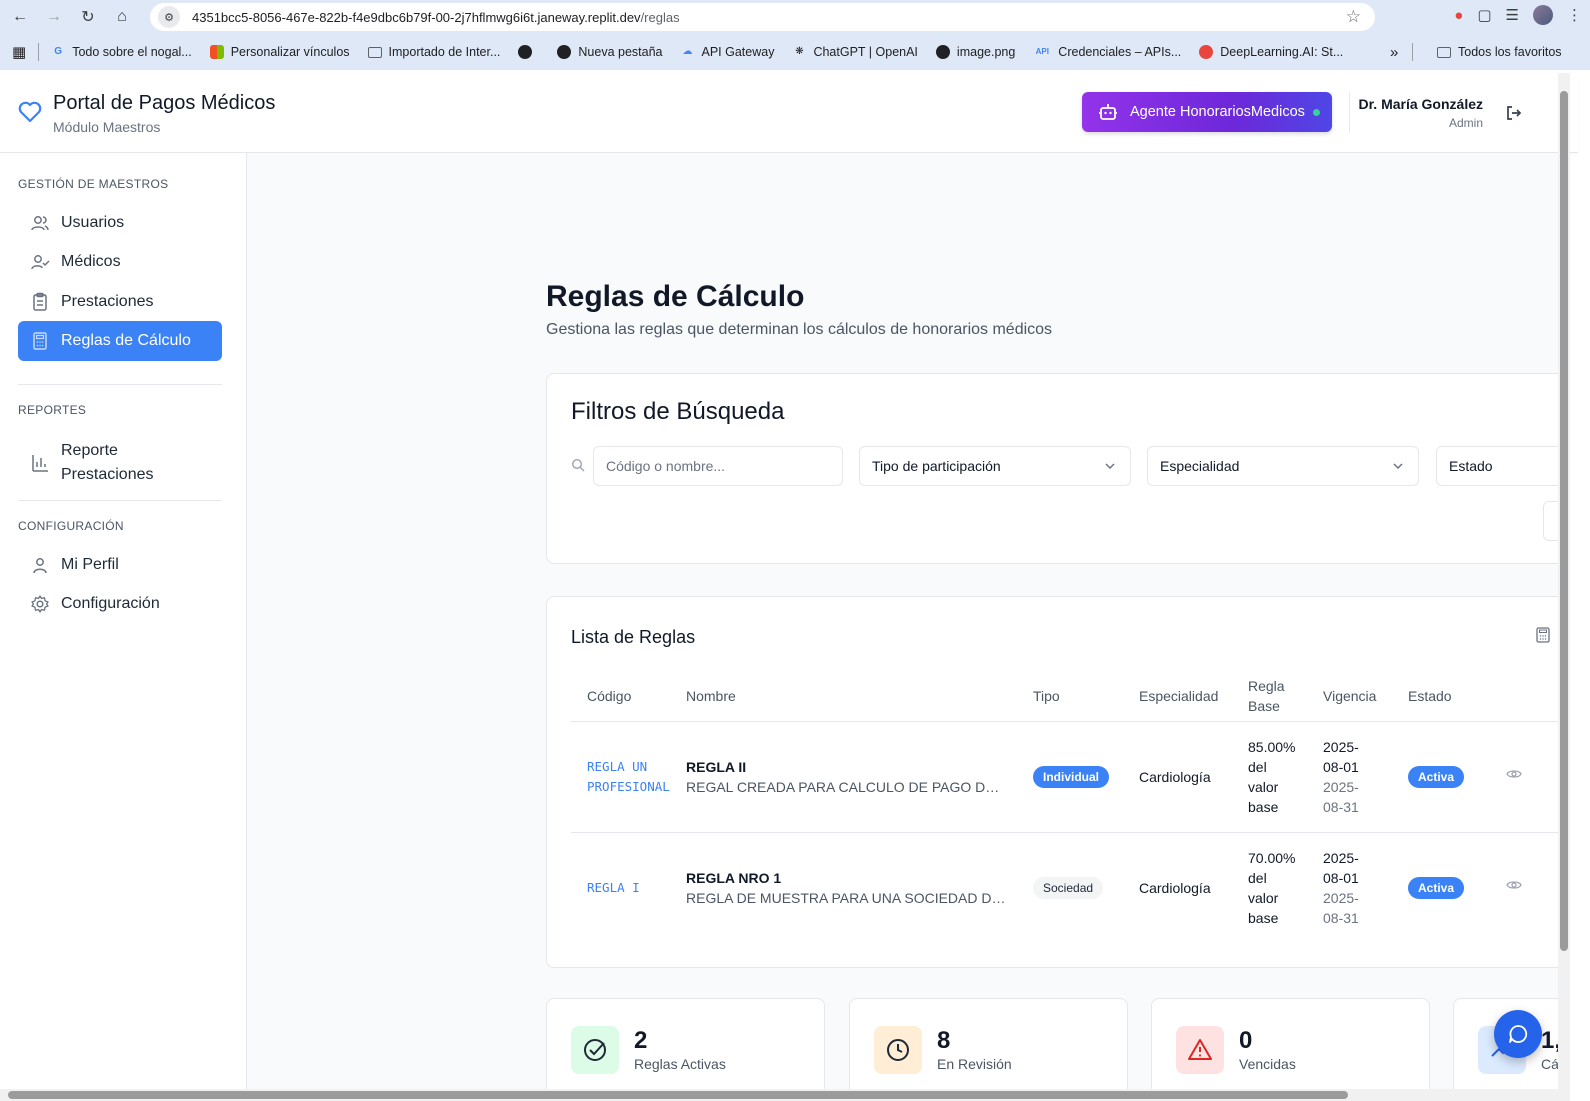 Image resolution: width=1590 pixels, height=1101 pixels. Describe the element at coordinates (680, 1064) in the screenshot. I see `stat-label: Reglas Activas` at that location.